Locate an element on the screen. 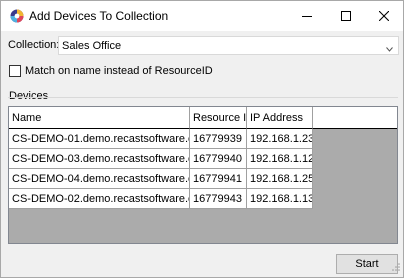 This screenshot has width=404, height=278. close-button is located at coordinates (384, 16).